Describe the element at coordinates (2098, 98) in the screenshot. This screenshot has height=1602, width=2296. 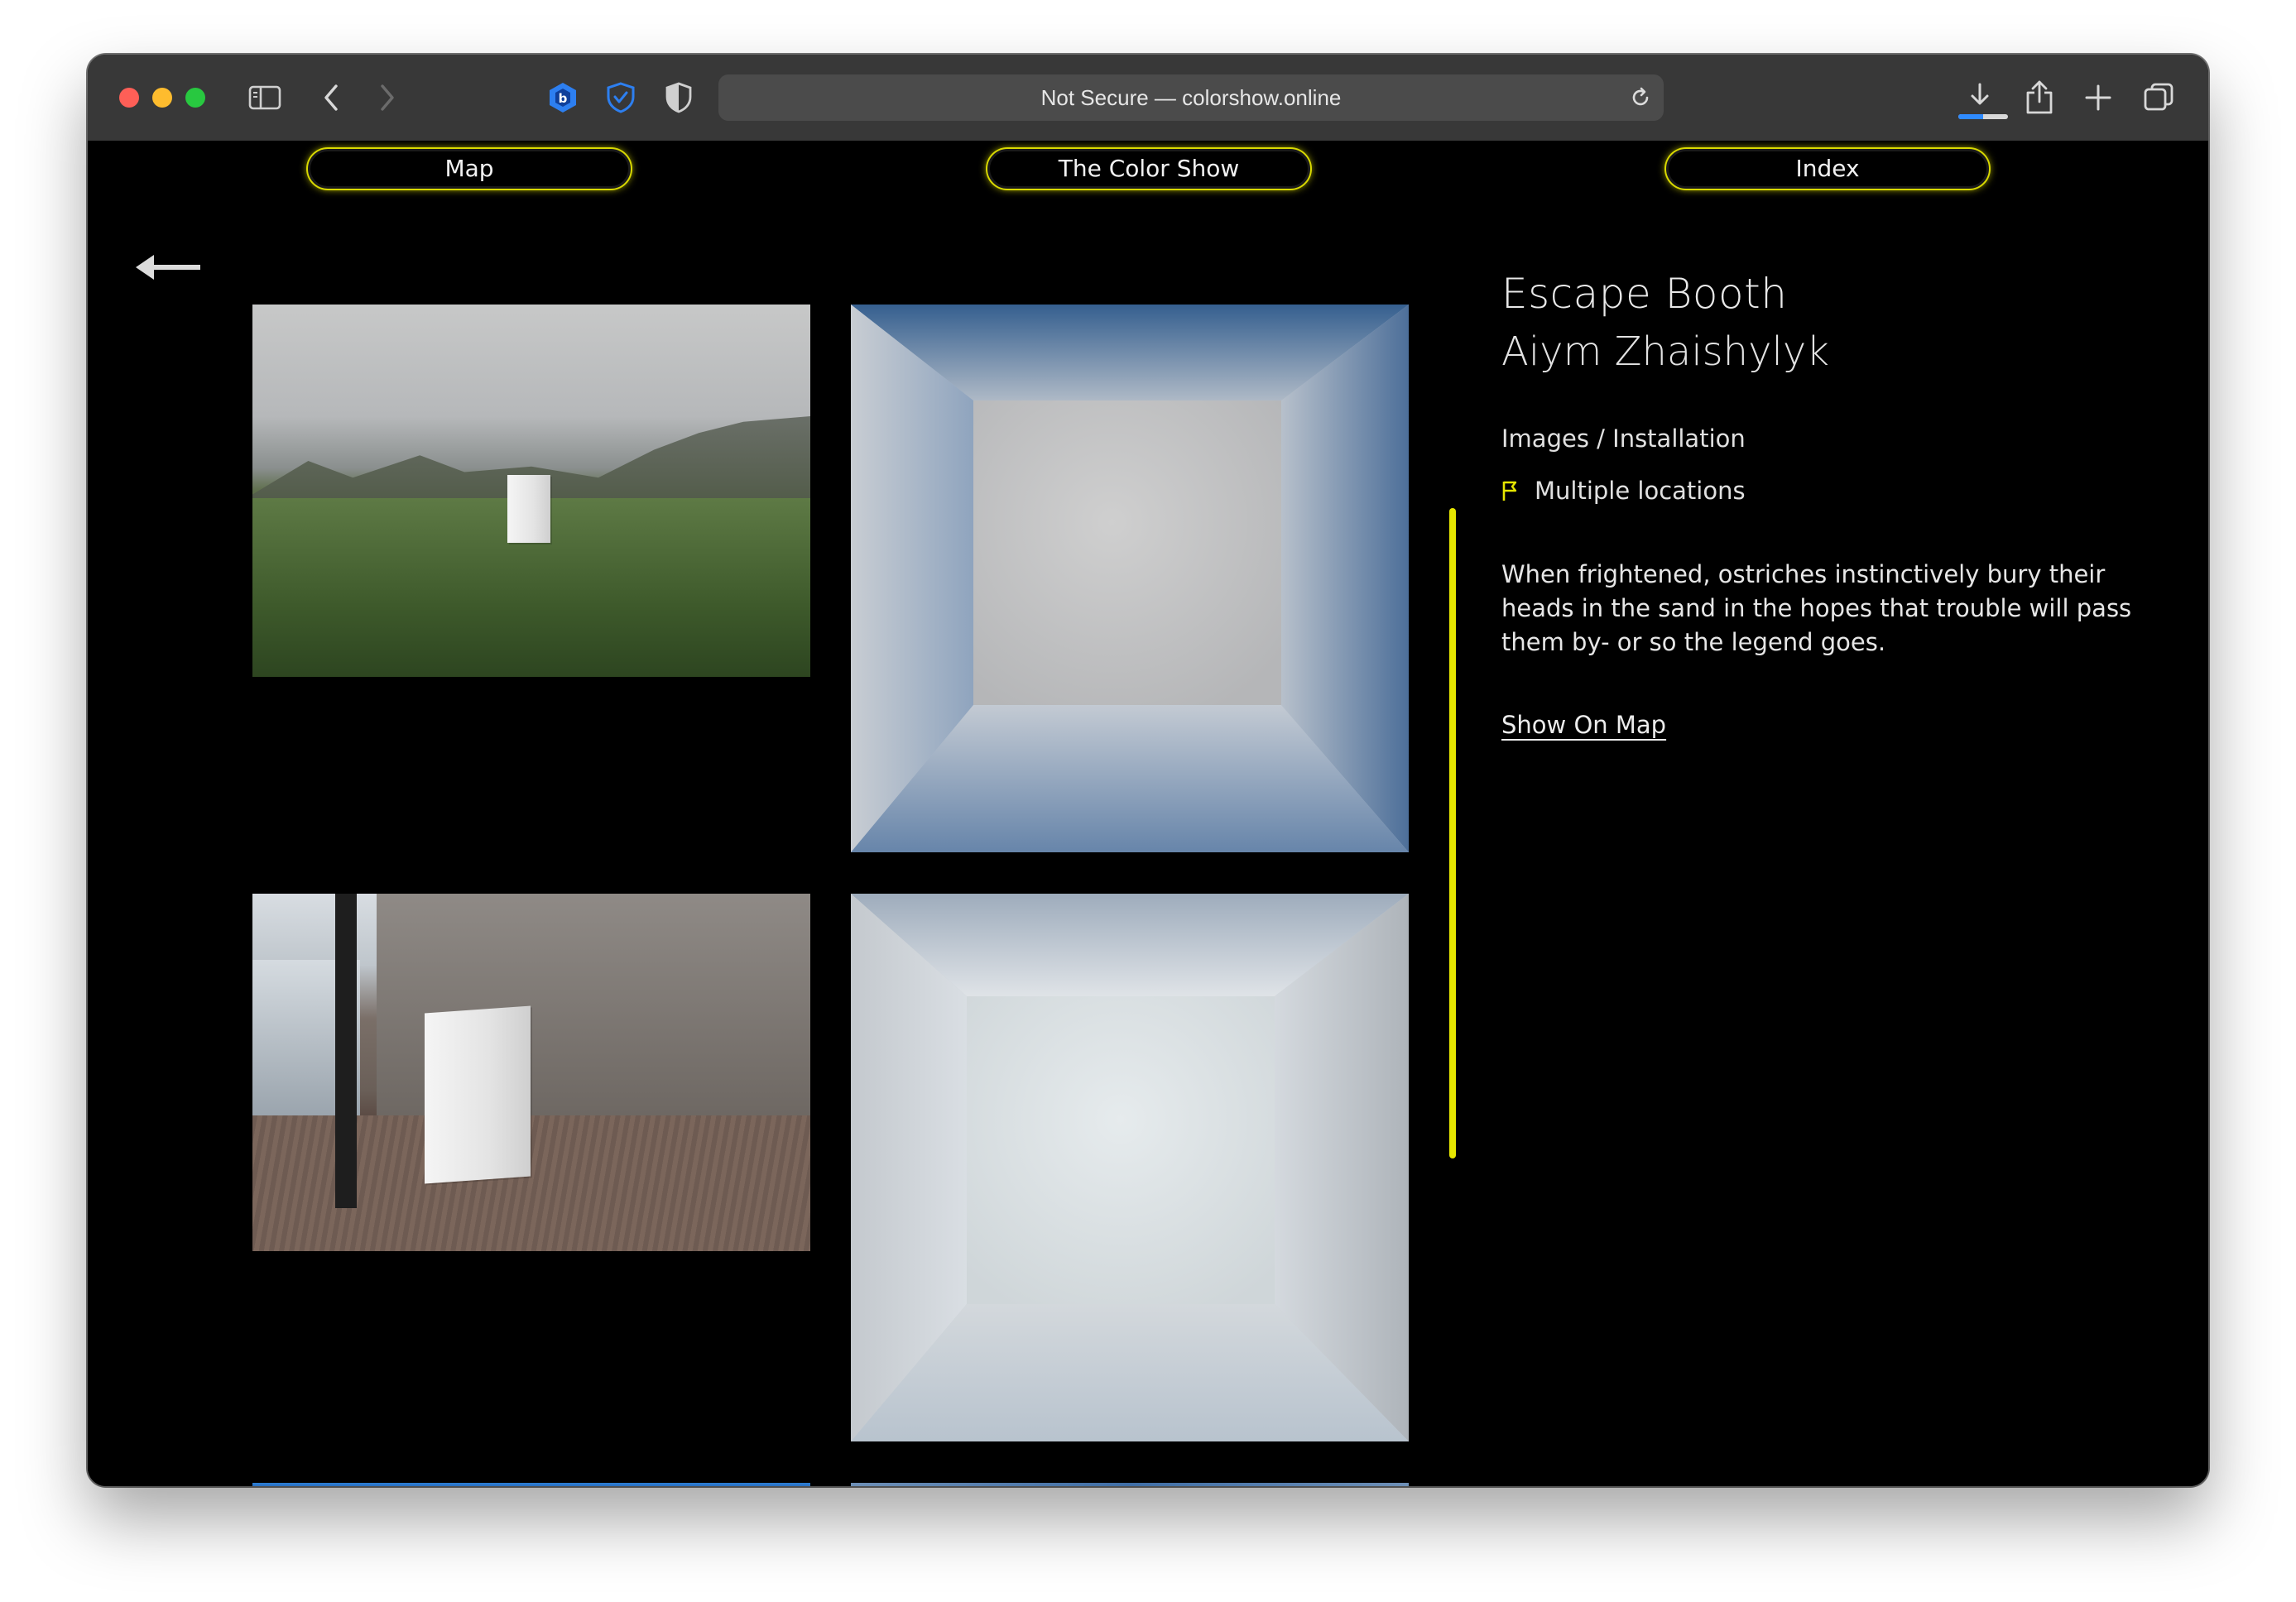
I see `plus-icon` at that location.